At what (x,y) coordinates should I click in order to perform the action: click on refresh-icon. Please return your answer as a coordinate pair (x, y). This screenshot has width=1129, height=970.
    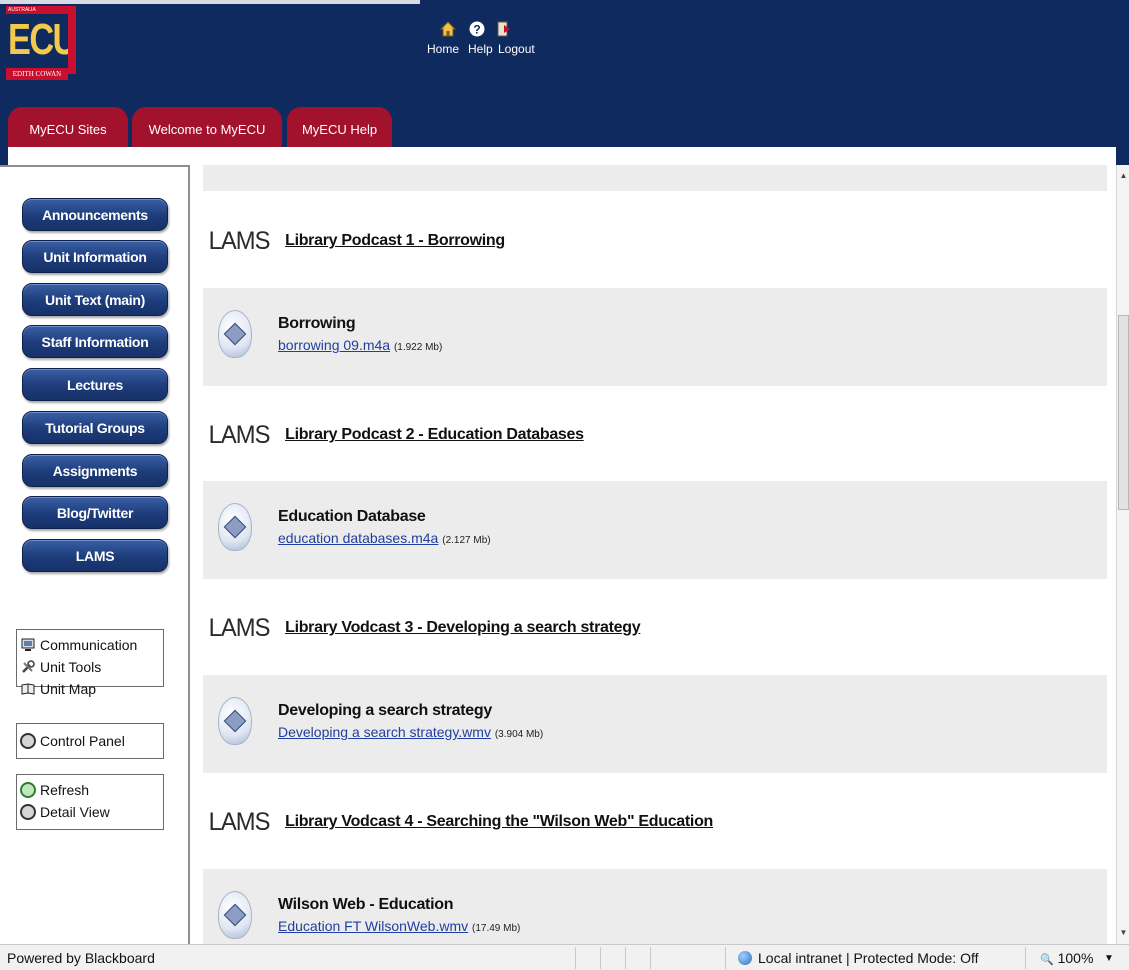
    Looking at the image, I should click on (28, 790).